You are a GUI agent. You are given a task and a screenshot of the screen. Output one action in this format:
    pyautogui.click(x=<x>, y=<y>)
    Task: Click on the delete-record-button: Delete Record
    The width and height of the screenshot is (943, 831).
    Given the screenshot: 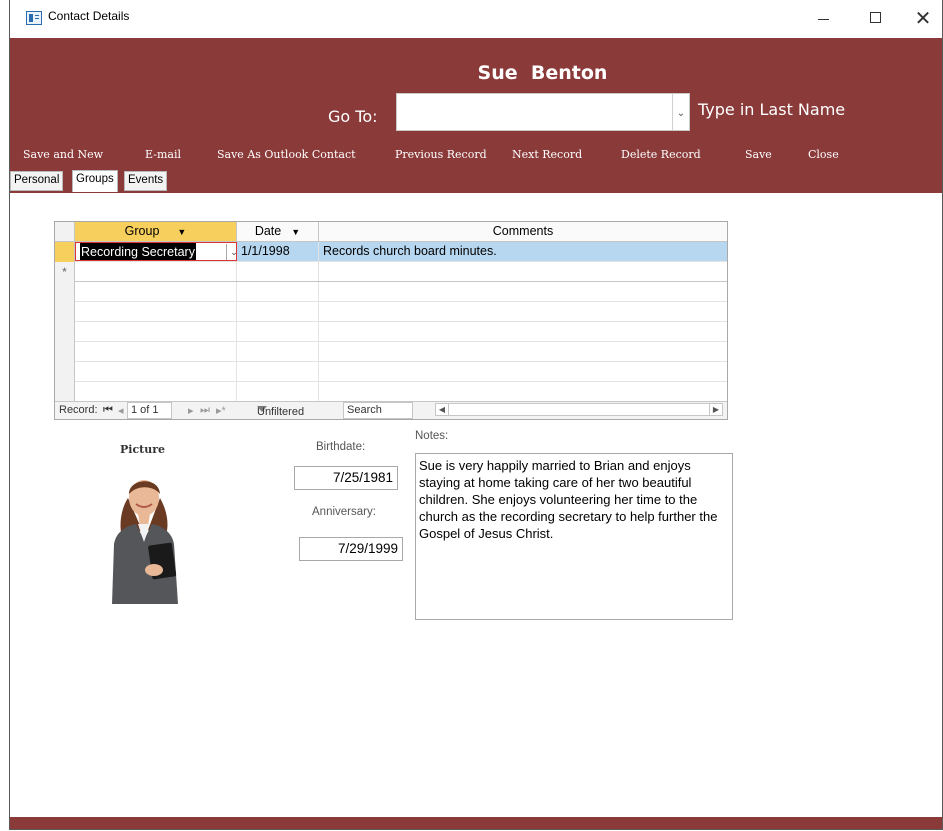 What is the action you would take?
    pyautogui.click(x=661, y=154)
    